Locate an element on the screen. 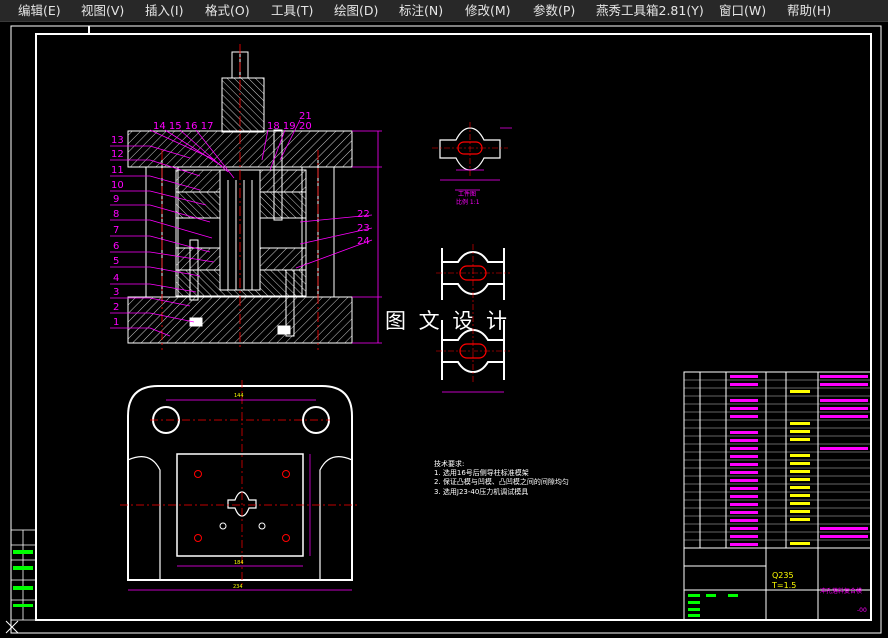  part-numbers-18-19: 18 19 is located at coordinates (281, 126).